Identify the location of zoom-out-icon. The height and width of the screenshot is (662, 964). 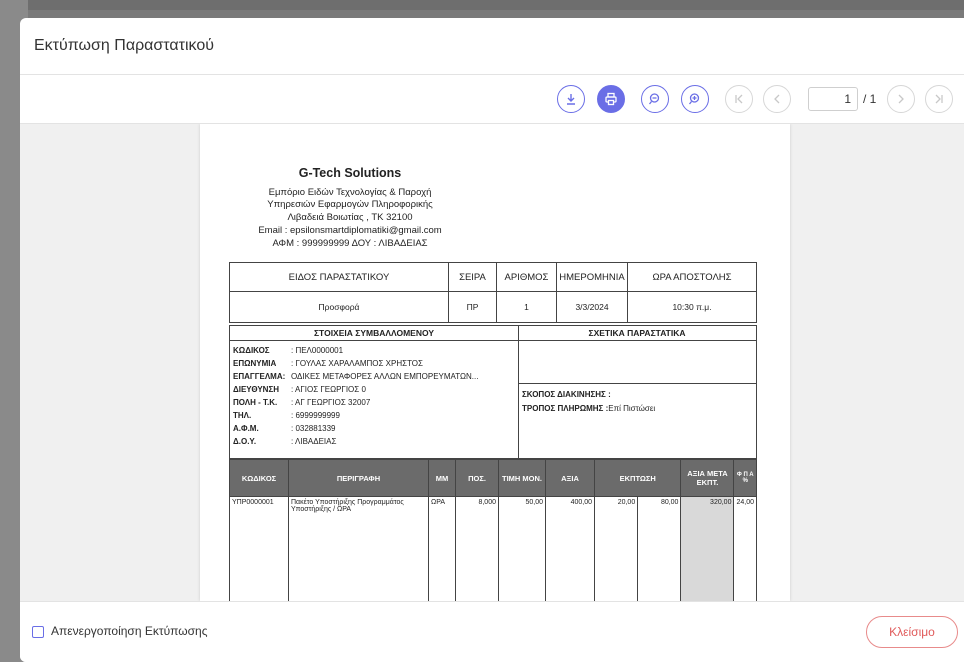
(654, 99).